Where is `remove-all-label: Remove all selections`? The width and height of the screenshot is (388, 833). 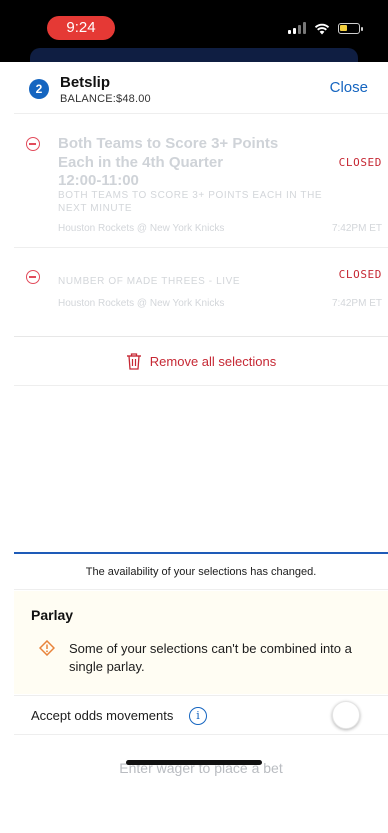 remove-all-label: Remove all selections is located at coordinates (213, 361).